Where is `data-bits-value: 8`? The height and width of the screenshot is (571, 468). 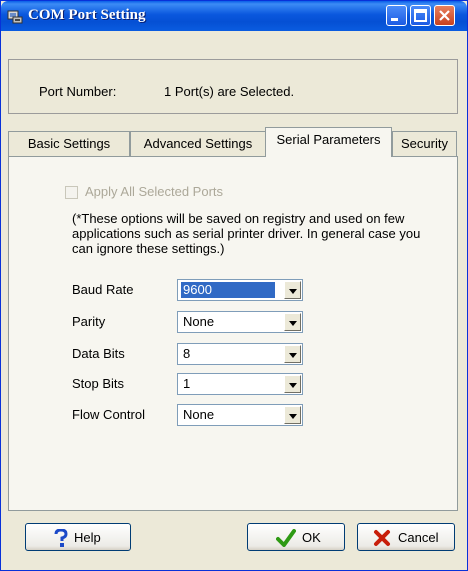 data-bits-value: 8 is located at coordinates (187, 353).